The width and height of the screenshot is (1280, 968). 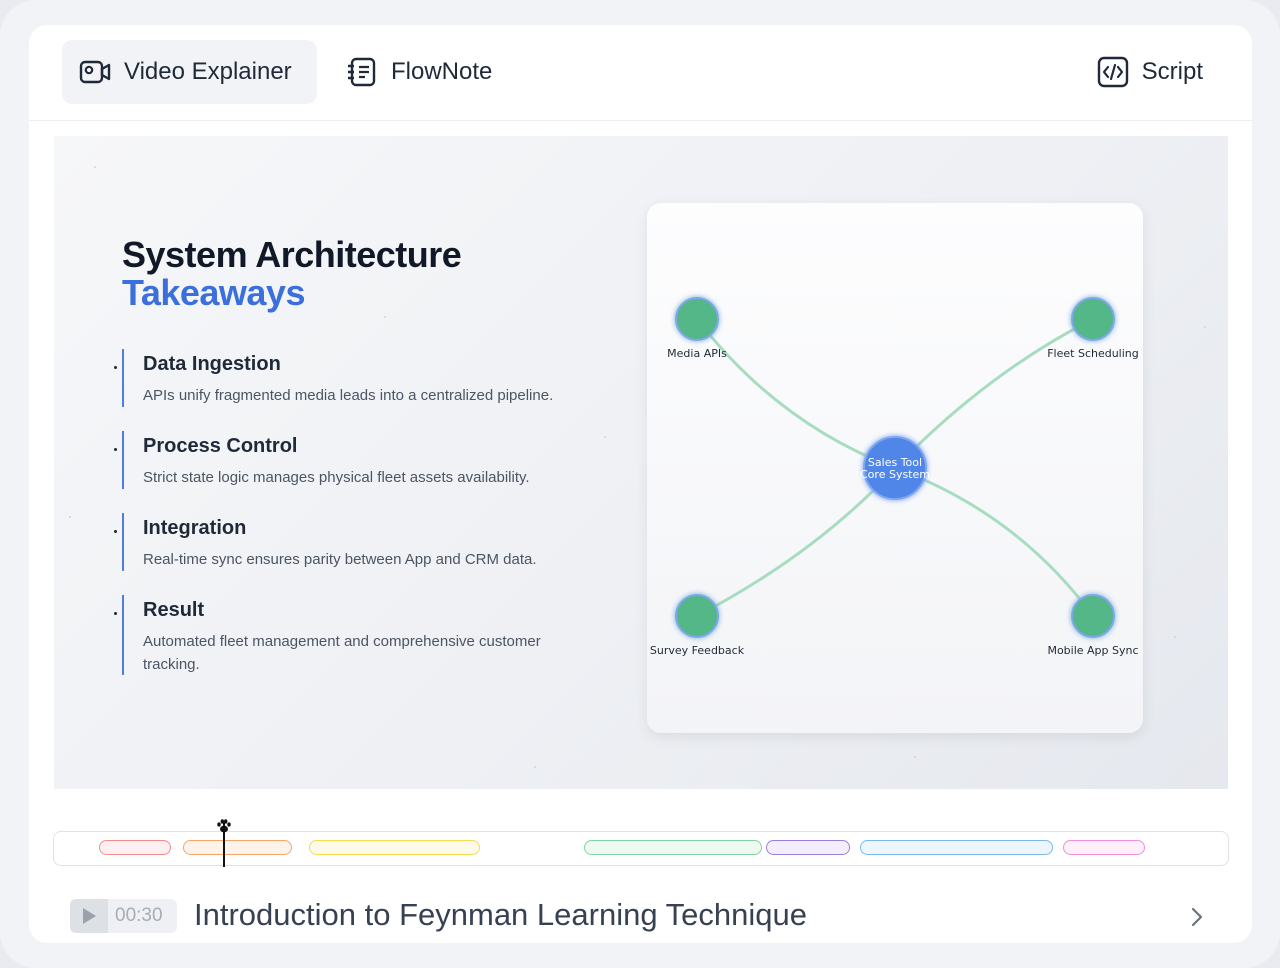 What do you see at coordinates (697, 319) in the screenshot?
I see `node-media-apis` at bounding box center [697, 319].